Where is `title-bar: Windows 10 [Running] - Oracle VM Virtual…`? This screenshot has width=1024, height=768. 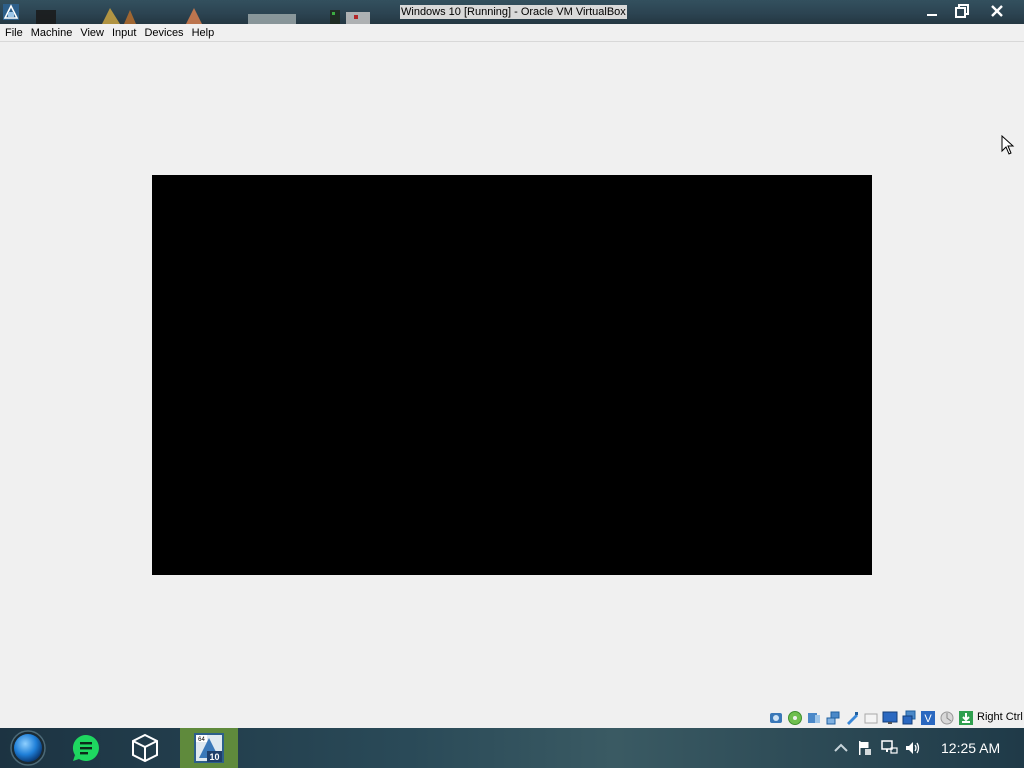 title-bar: Windows 10 [Running] - Oracle VM Virtual… is located at coordinates (512, 12).